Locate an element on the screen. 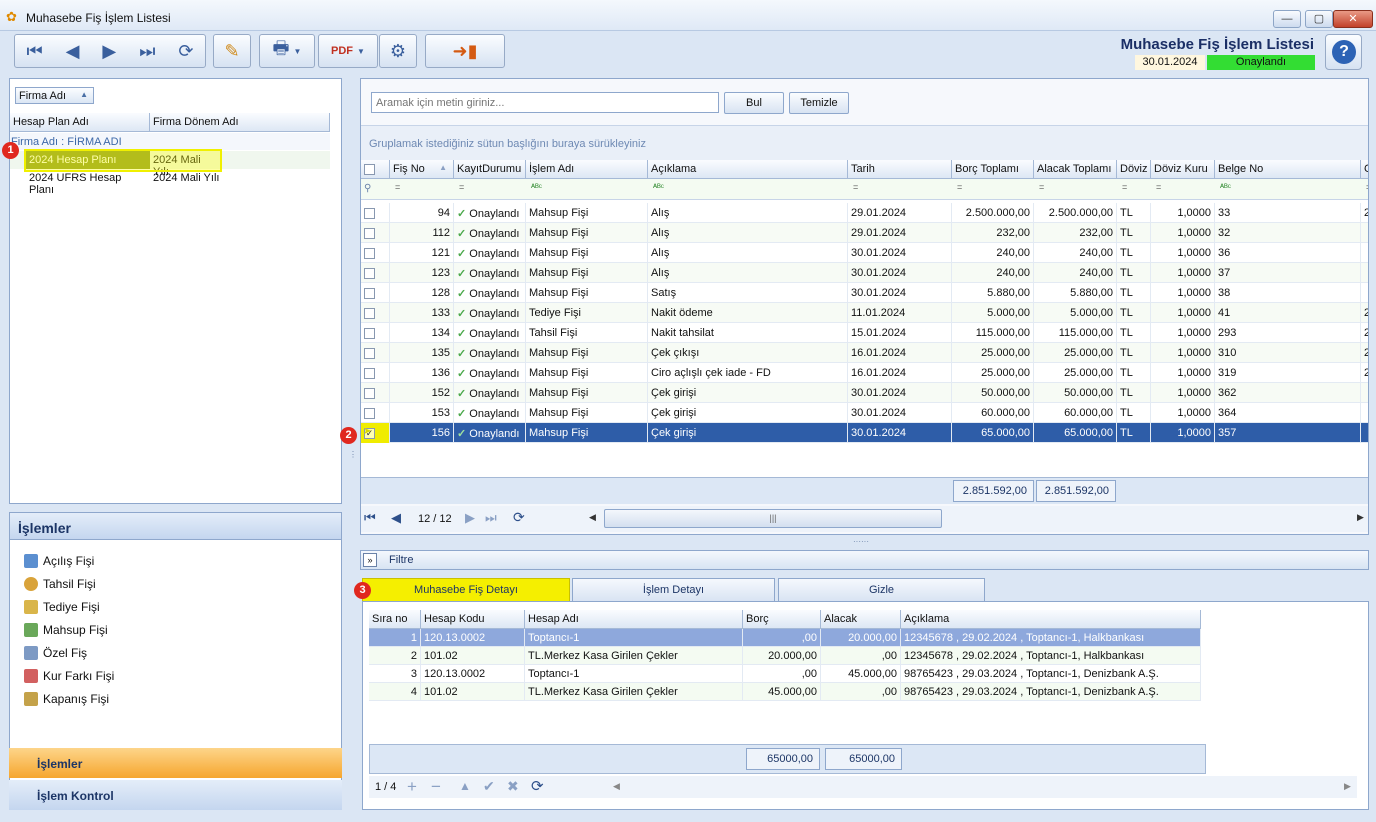 The width and height of the screenshot is (1376, 822). grid-col-header: Alacak Toplamı is located at coordinates (1075, 169).